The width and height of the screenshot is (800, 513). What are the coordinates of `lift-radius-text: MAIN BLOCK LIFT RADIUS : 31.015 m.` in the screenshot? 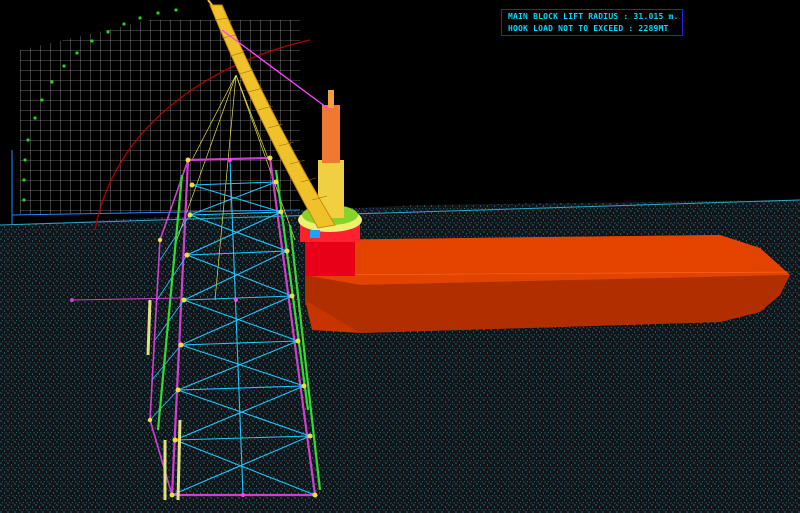 It's located at (593, 16).